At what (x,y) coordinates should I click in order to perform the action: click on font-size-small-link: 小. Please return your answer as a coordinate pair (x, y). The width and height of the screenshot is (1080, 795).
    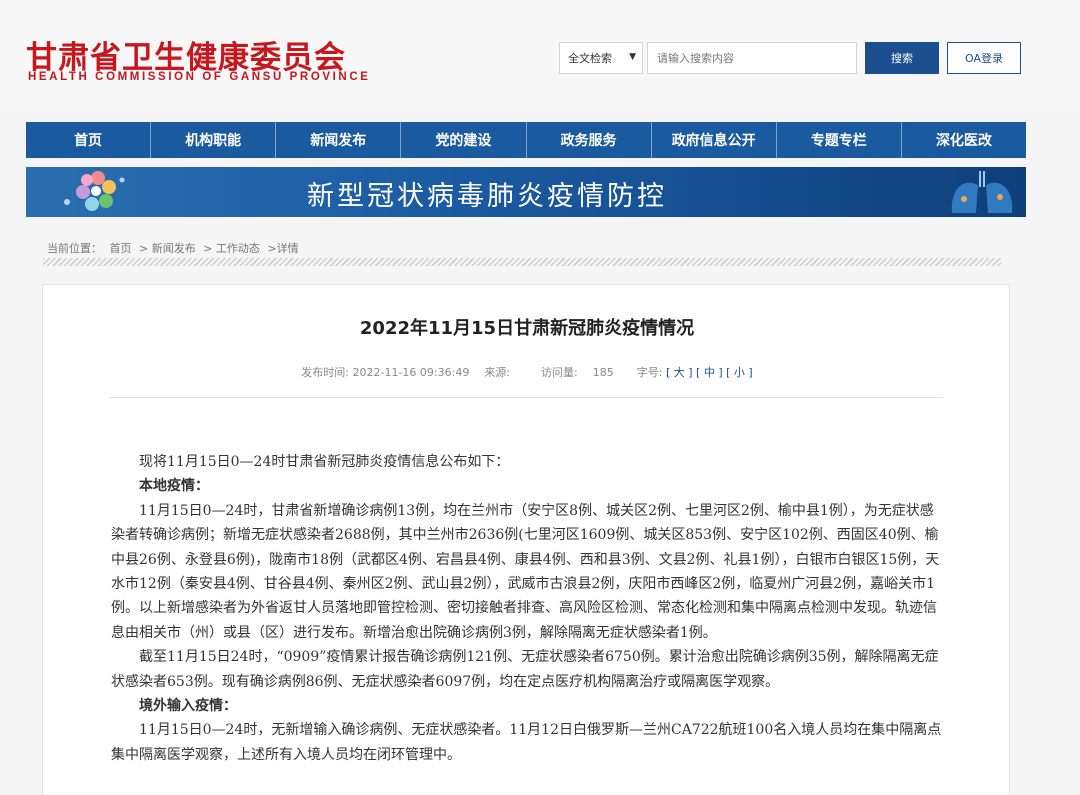
    Looking at the image, I should click on (739, 372).